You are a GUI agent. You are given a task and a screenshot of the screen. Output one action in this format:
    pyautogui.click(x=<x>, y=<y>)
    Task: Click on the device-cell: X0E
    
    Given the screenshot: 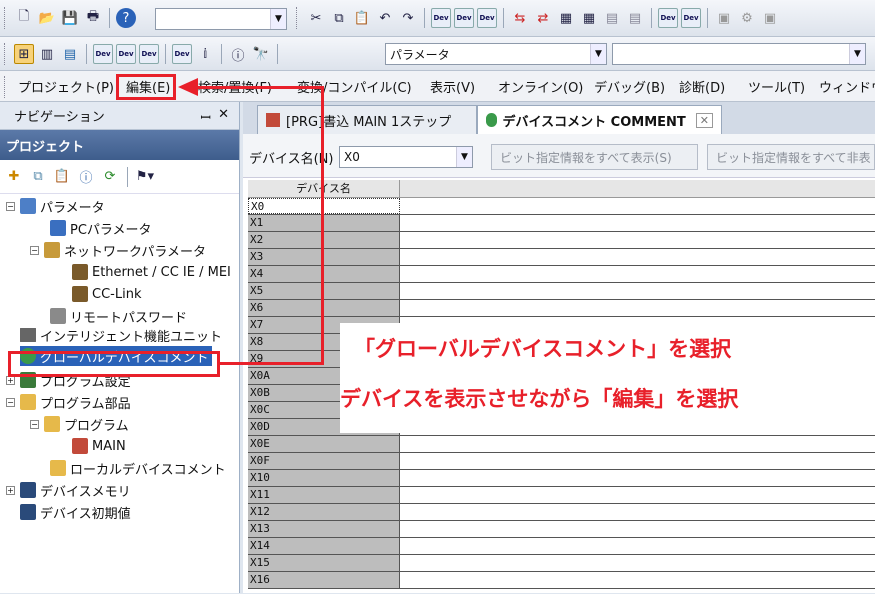 What is the action you would take?
    pyautogui.click(x=324, y=444)
    